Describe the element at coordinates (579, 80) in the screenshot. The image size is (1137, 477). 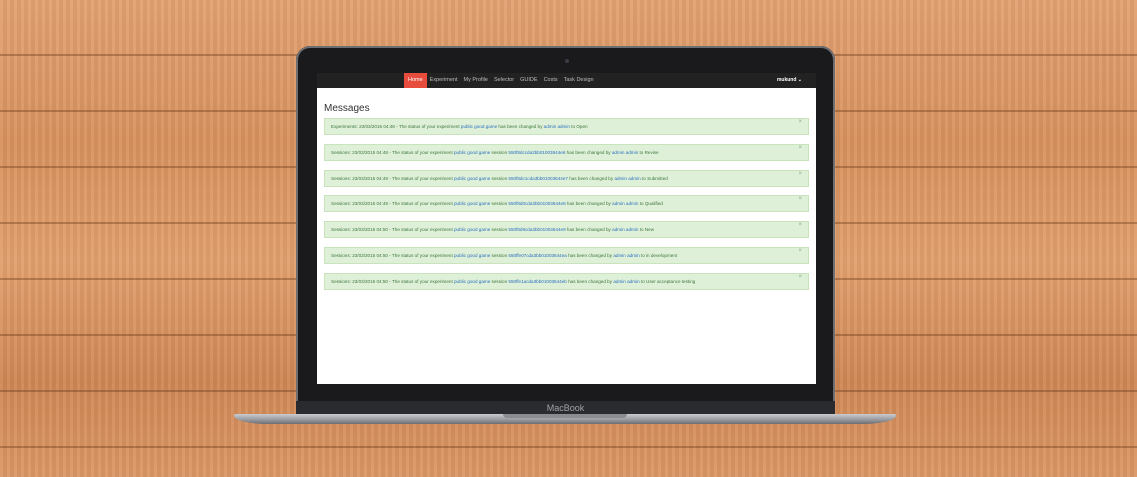
I see `nav-item-task-design: Task Design` at that location.